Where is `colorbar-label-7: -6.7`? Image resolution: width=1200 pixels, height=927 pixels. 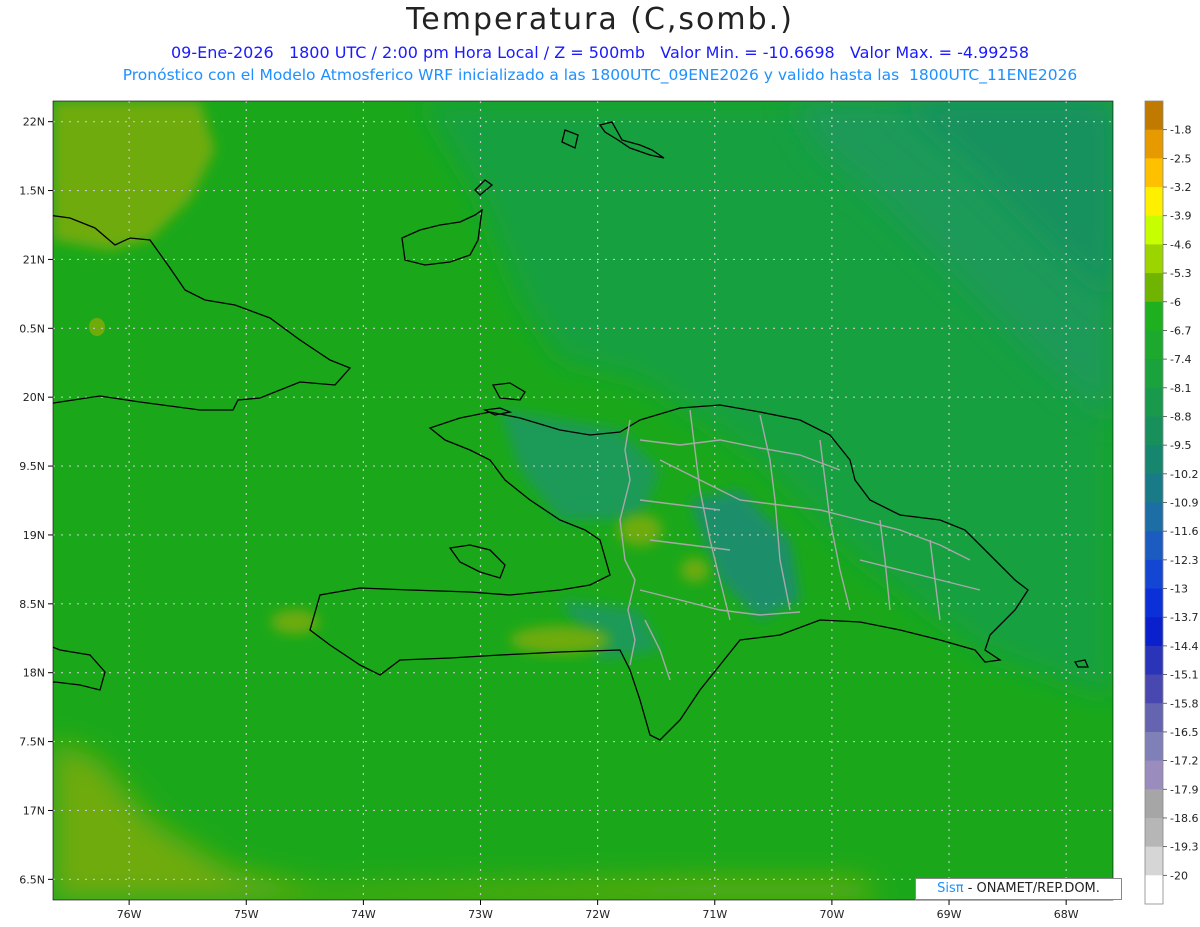
colorbar-label-7: -6.7 is located at coordinates (1180, 330).